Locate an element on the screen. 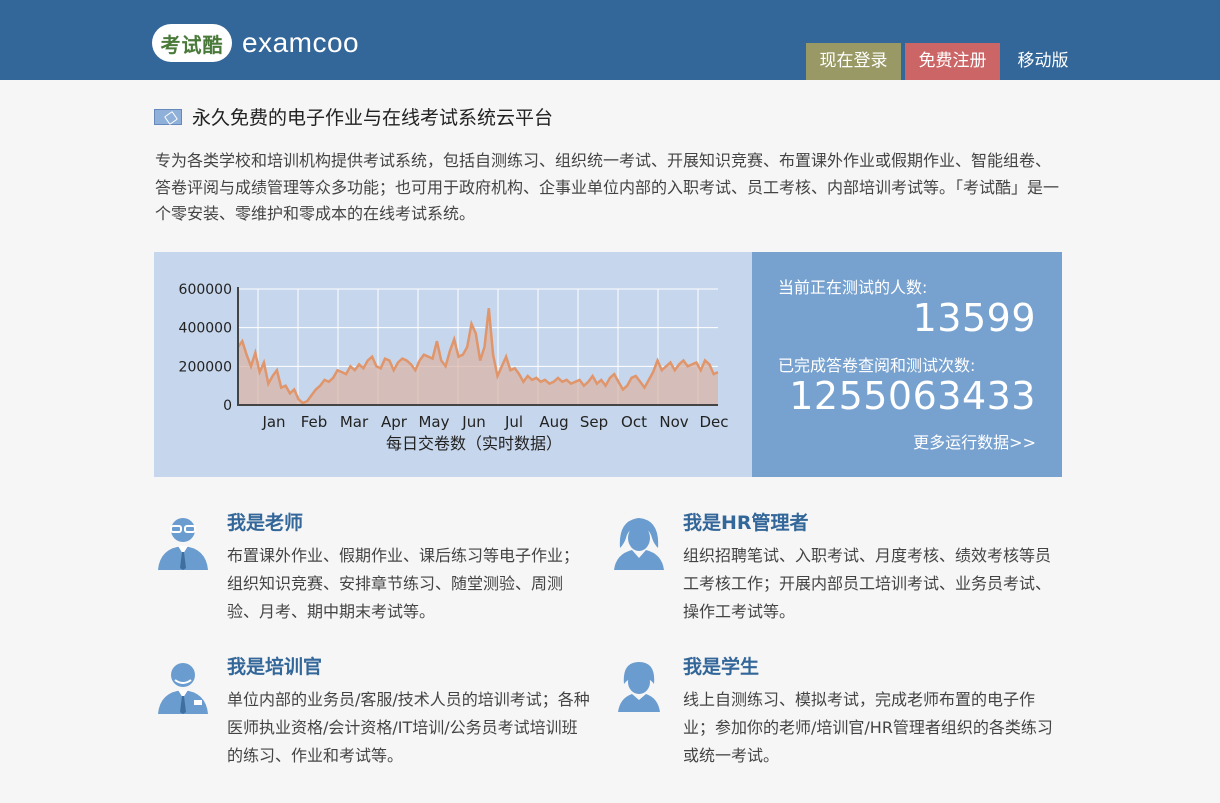 The image size is (1220, 803). chart-x-tick-label: Apr is located at coordinates (394, 422).